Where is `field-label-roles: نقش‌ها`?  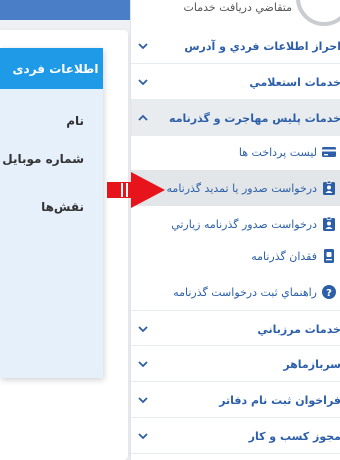
field-label-roles: نقش‌ها is located at coordinates (62, 207).